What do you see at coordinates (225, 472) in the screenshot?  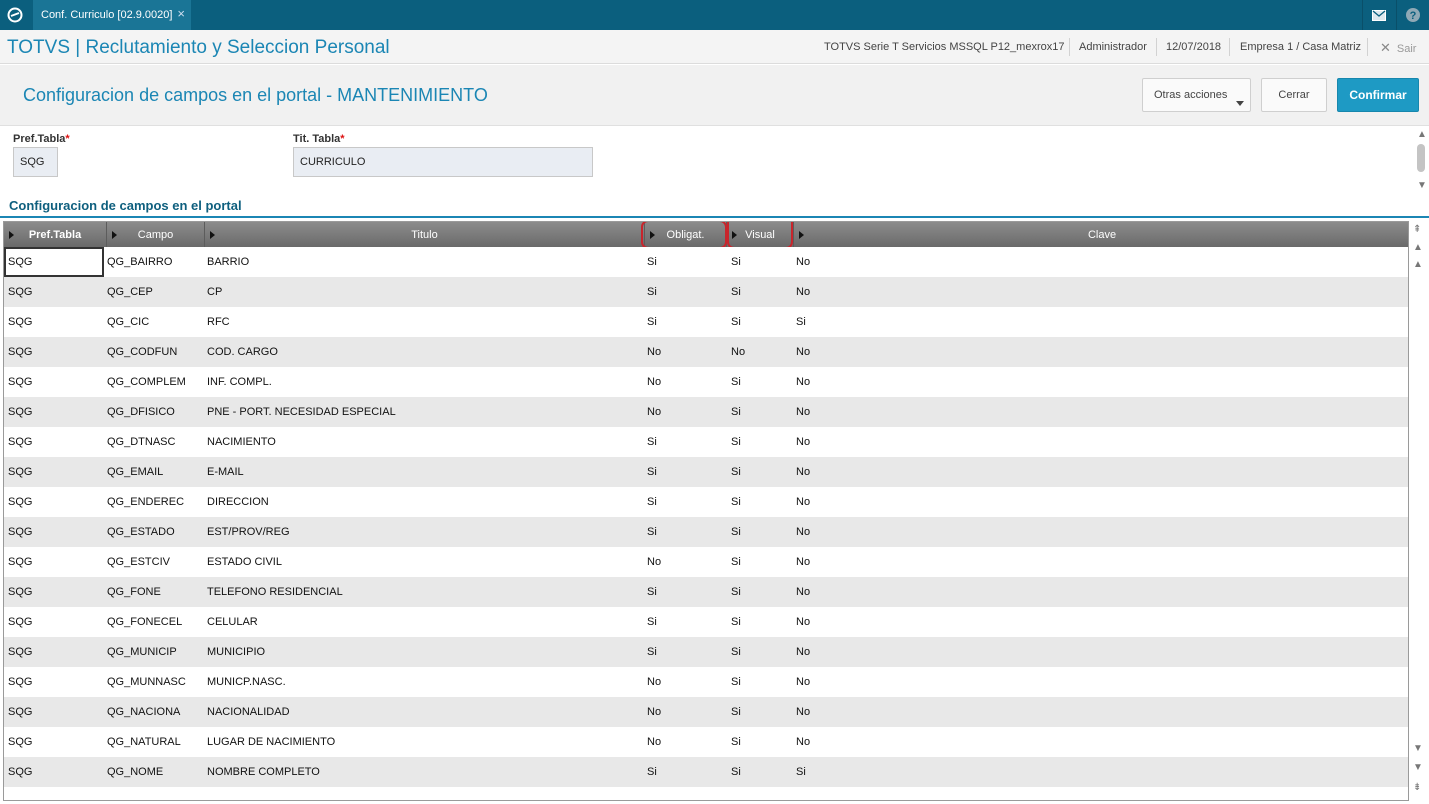 I see `cell-titulo: E-MAIL` at bounding box center [225, 472].